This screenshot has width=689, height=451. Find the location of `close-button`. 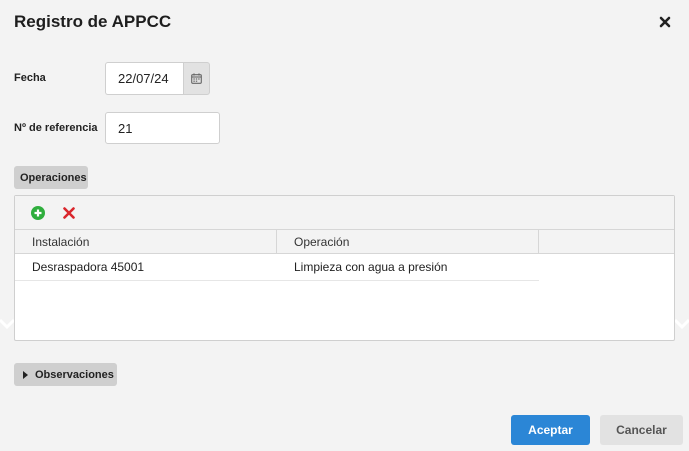

close-button is located at coordinates (665, 22).